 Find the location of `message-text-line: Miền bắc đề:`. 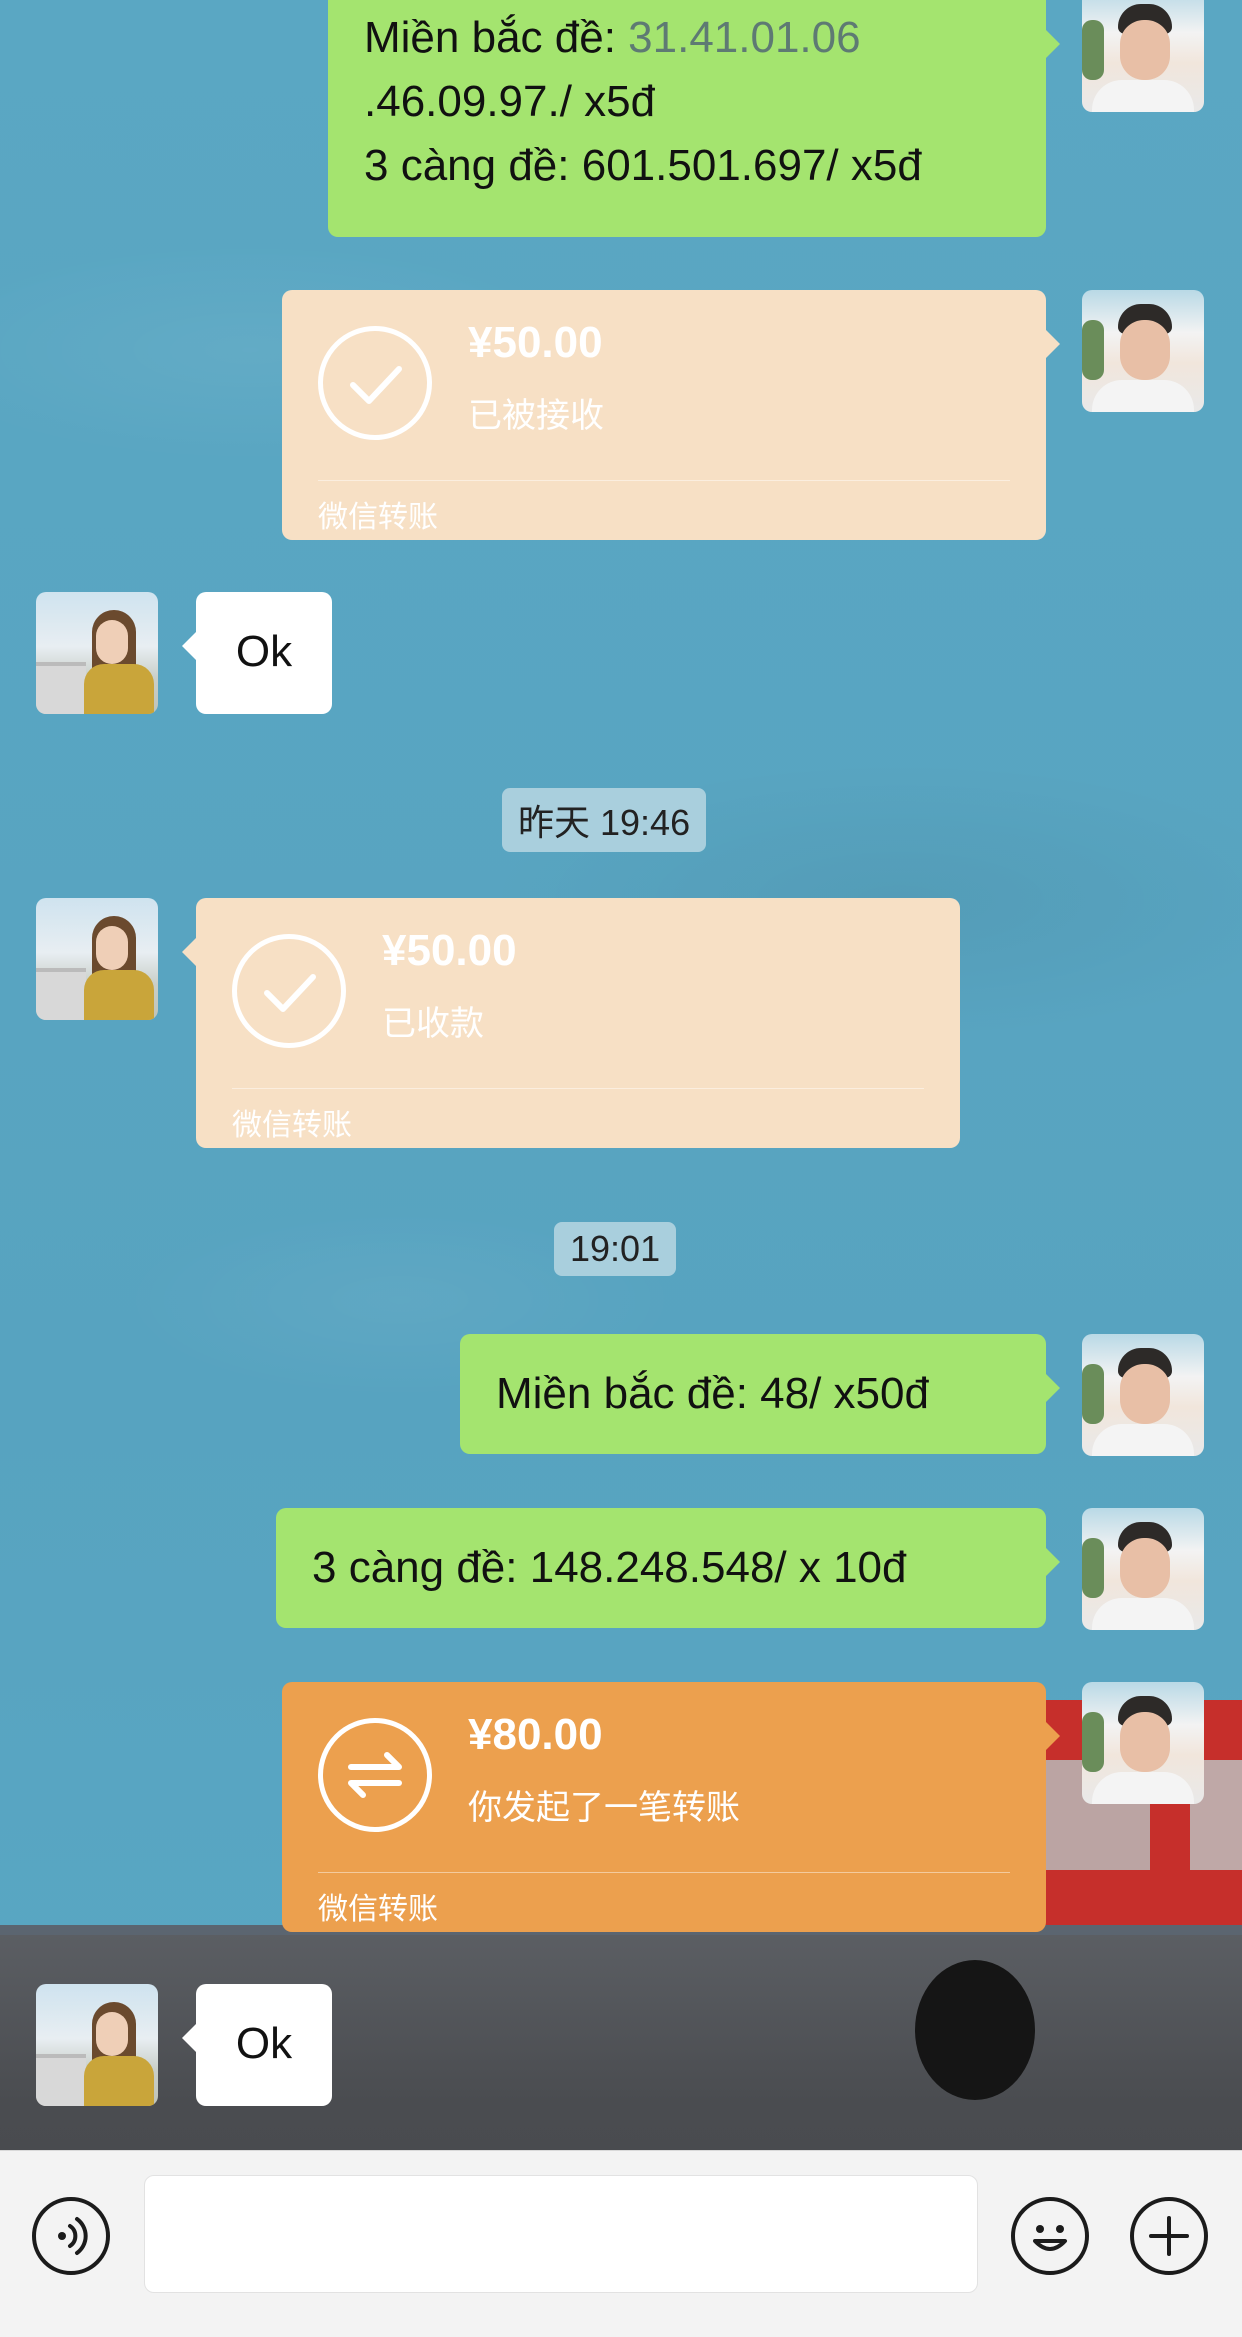

message-text-line: Miền bắc đề: is located at coordinates (496, 37).